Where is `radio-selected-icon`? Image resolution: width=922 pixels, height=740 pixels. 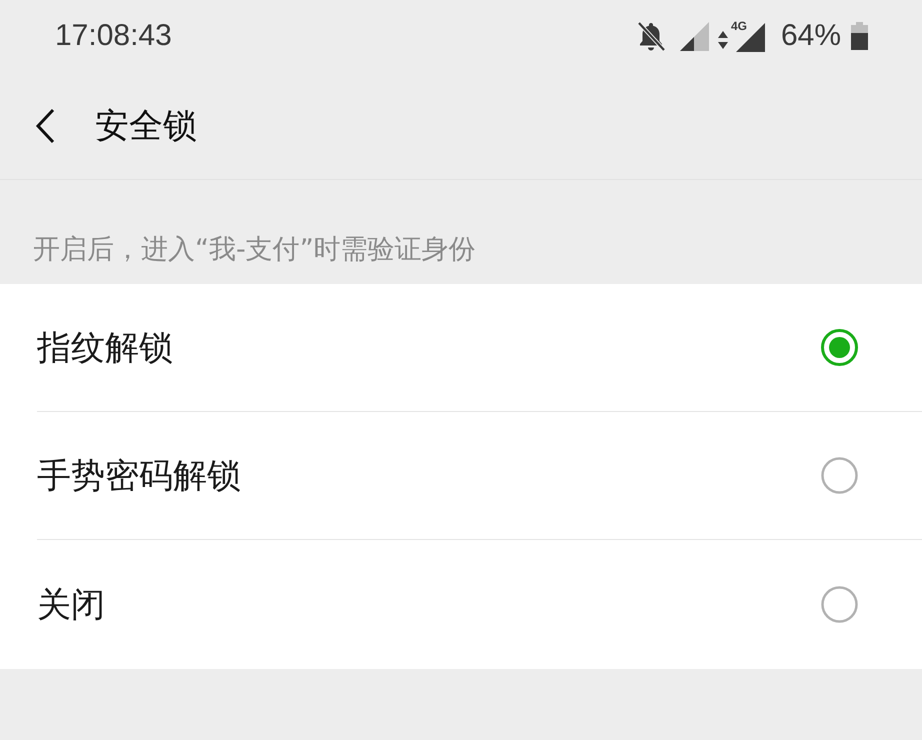 radio-selected-icon is located at coordinates (839, 347).